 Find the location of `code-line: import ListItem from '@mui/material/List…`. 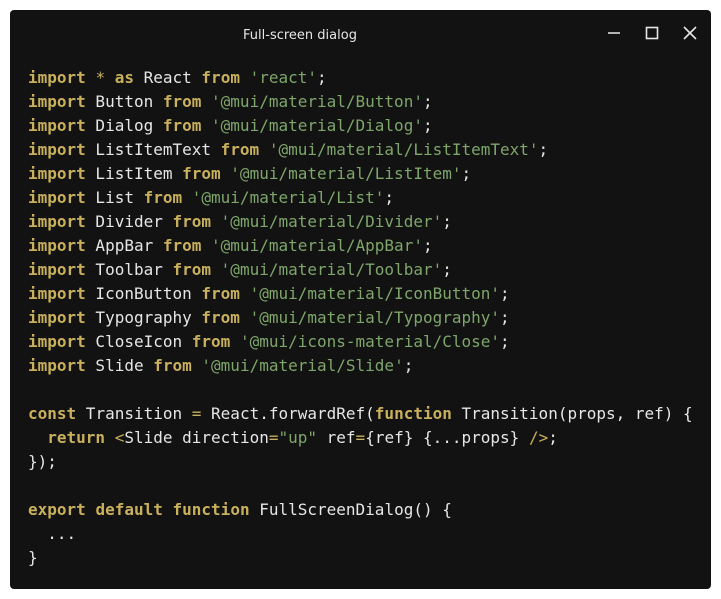

code-line: import ListItem from '@mui/material/List… is located at coordinates (360, 174).